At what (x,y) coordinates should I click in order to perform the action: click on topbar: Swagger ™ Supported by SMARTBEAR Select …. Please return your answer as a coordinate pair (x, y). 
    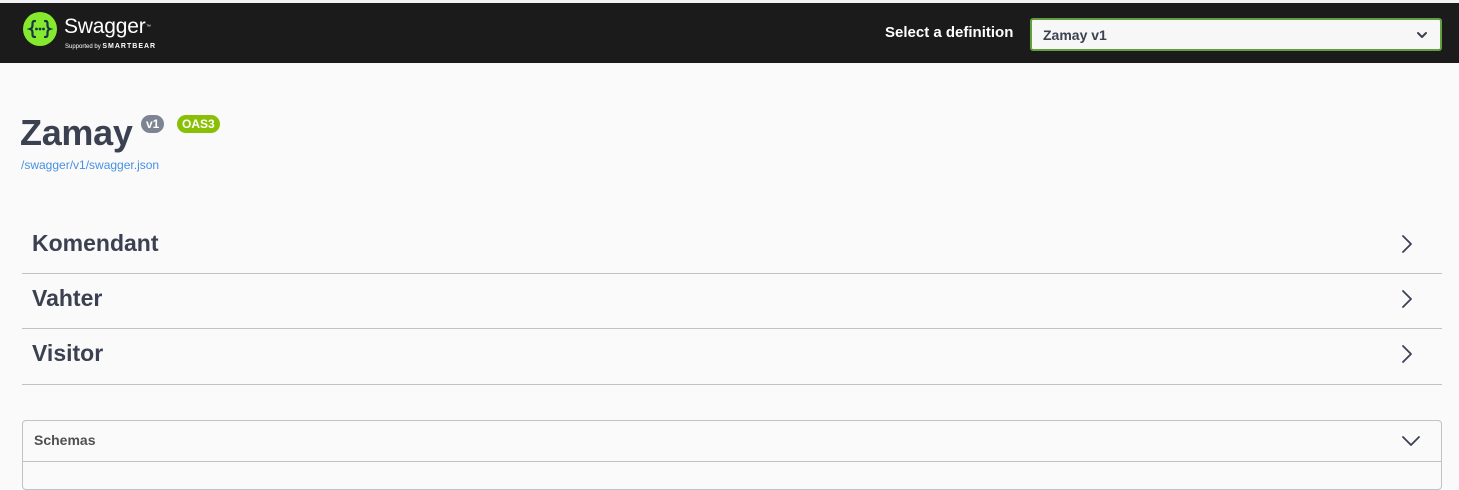
    Looking at the image, I should click on (729, 31).